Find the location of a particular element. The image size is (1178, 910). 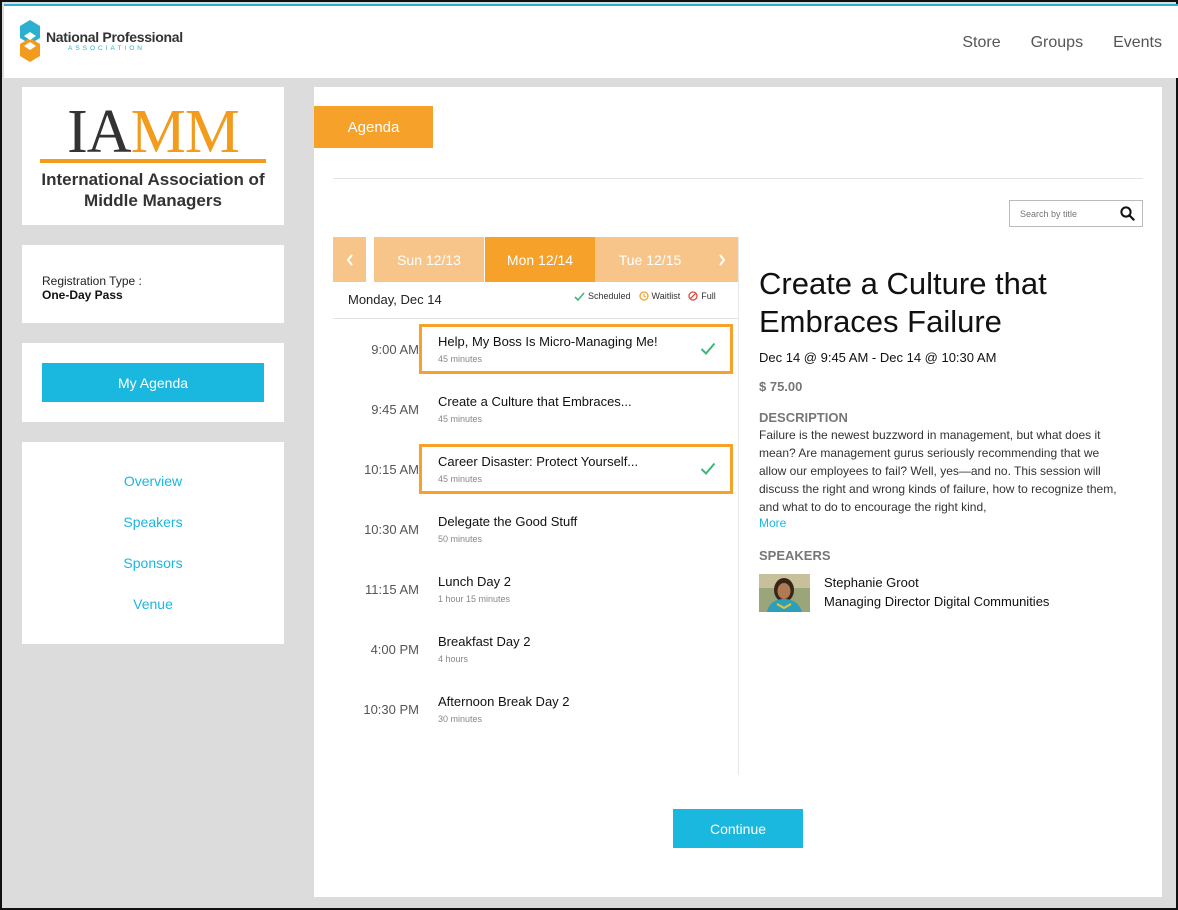

registration-card: Registration Type : One-Day Pass is located at coordinates (153, 284).